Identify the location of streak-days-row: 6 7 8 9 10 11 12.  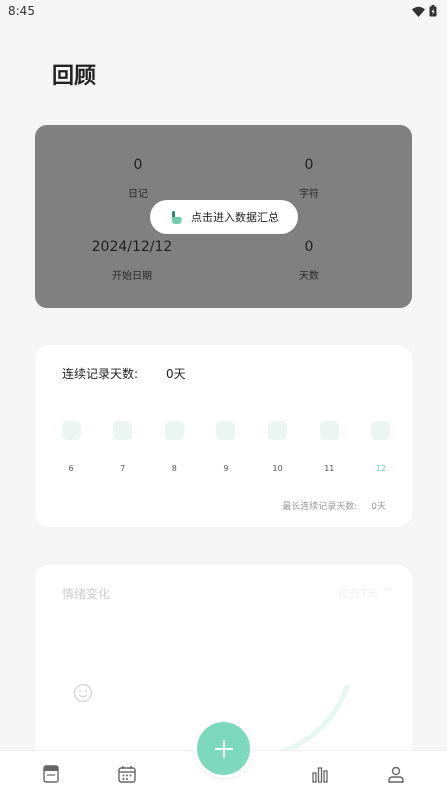
(226, 447).